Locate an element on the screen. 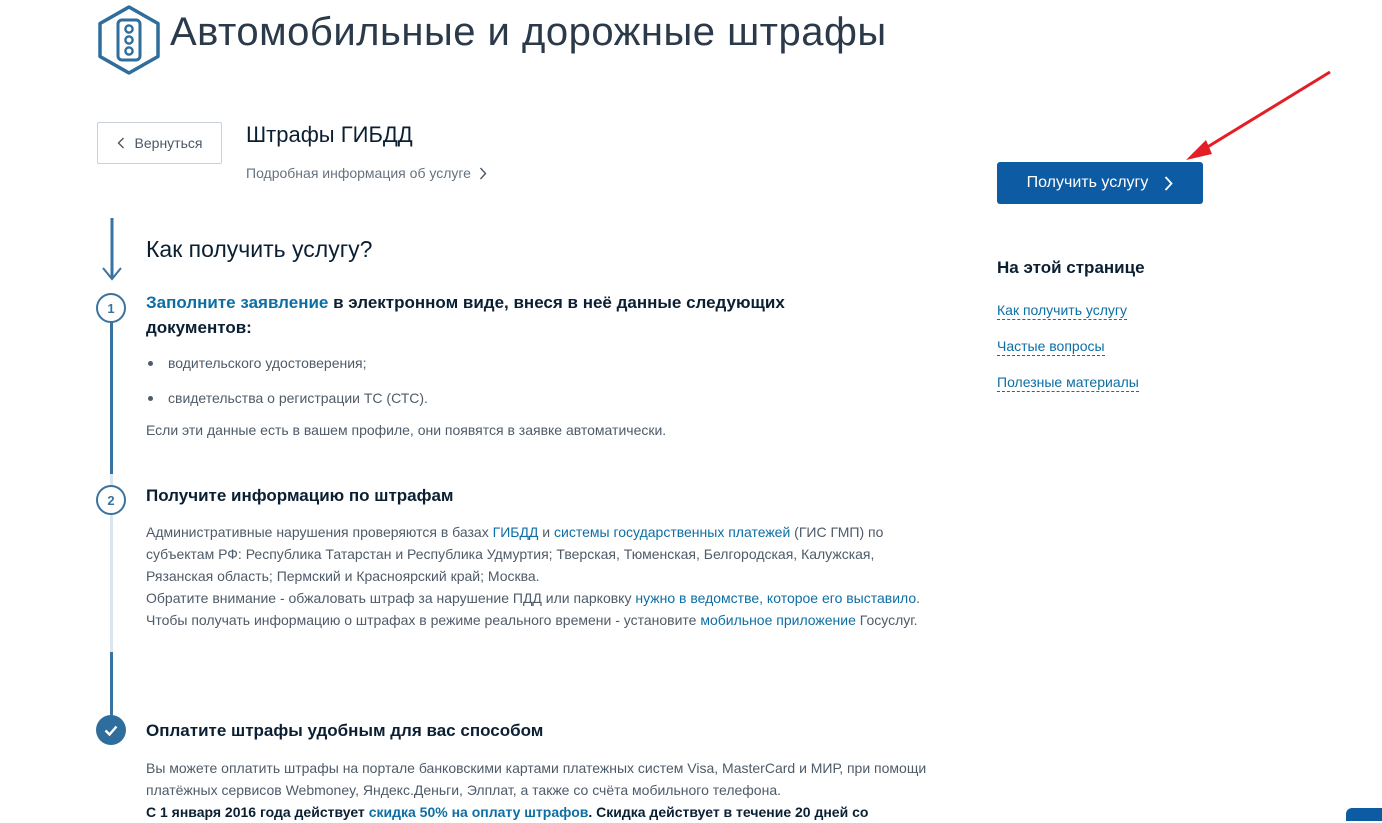 The image size is (1382, 823). step-2-heading: Получите информацию по штрафам is located at coordinates (300, 495).